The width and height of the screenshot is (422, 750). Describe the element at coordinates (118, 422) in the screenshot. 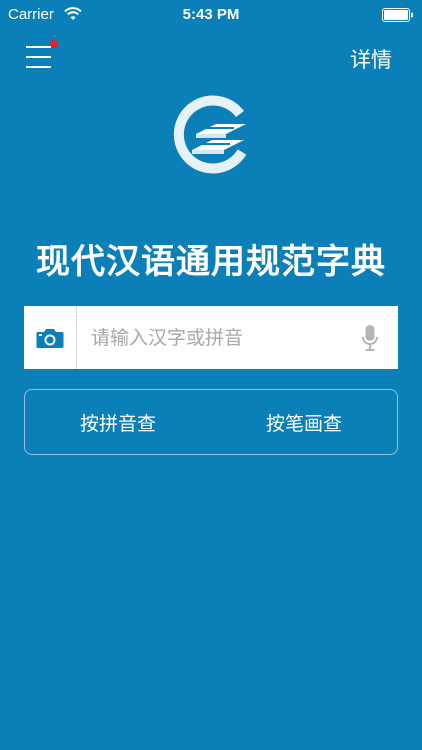

I see `lookup-by-pinyin-button: 按拼音查` at that location.